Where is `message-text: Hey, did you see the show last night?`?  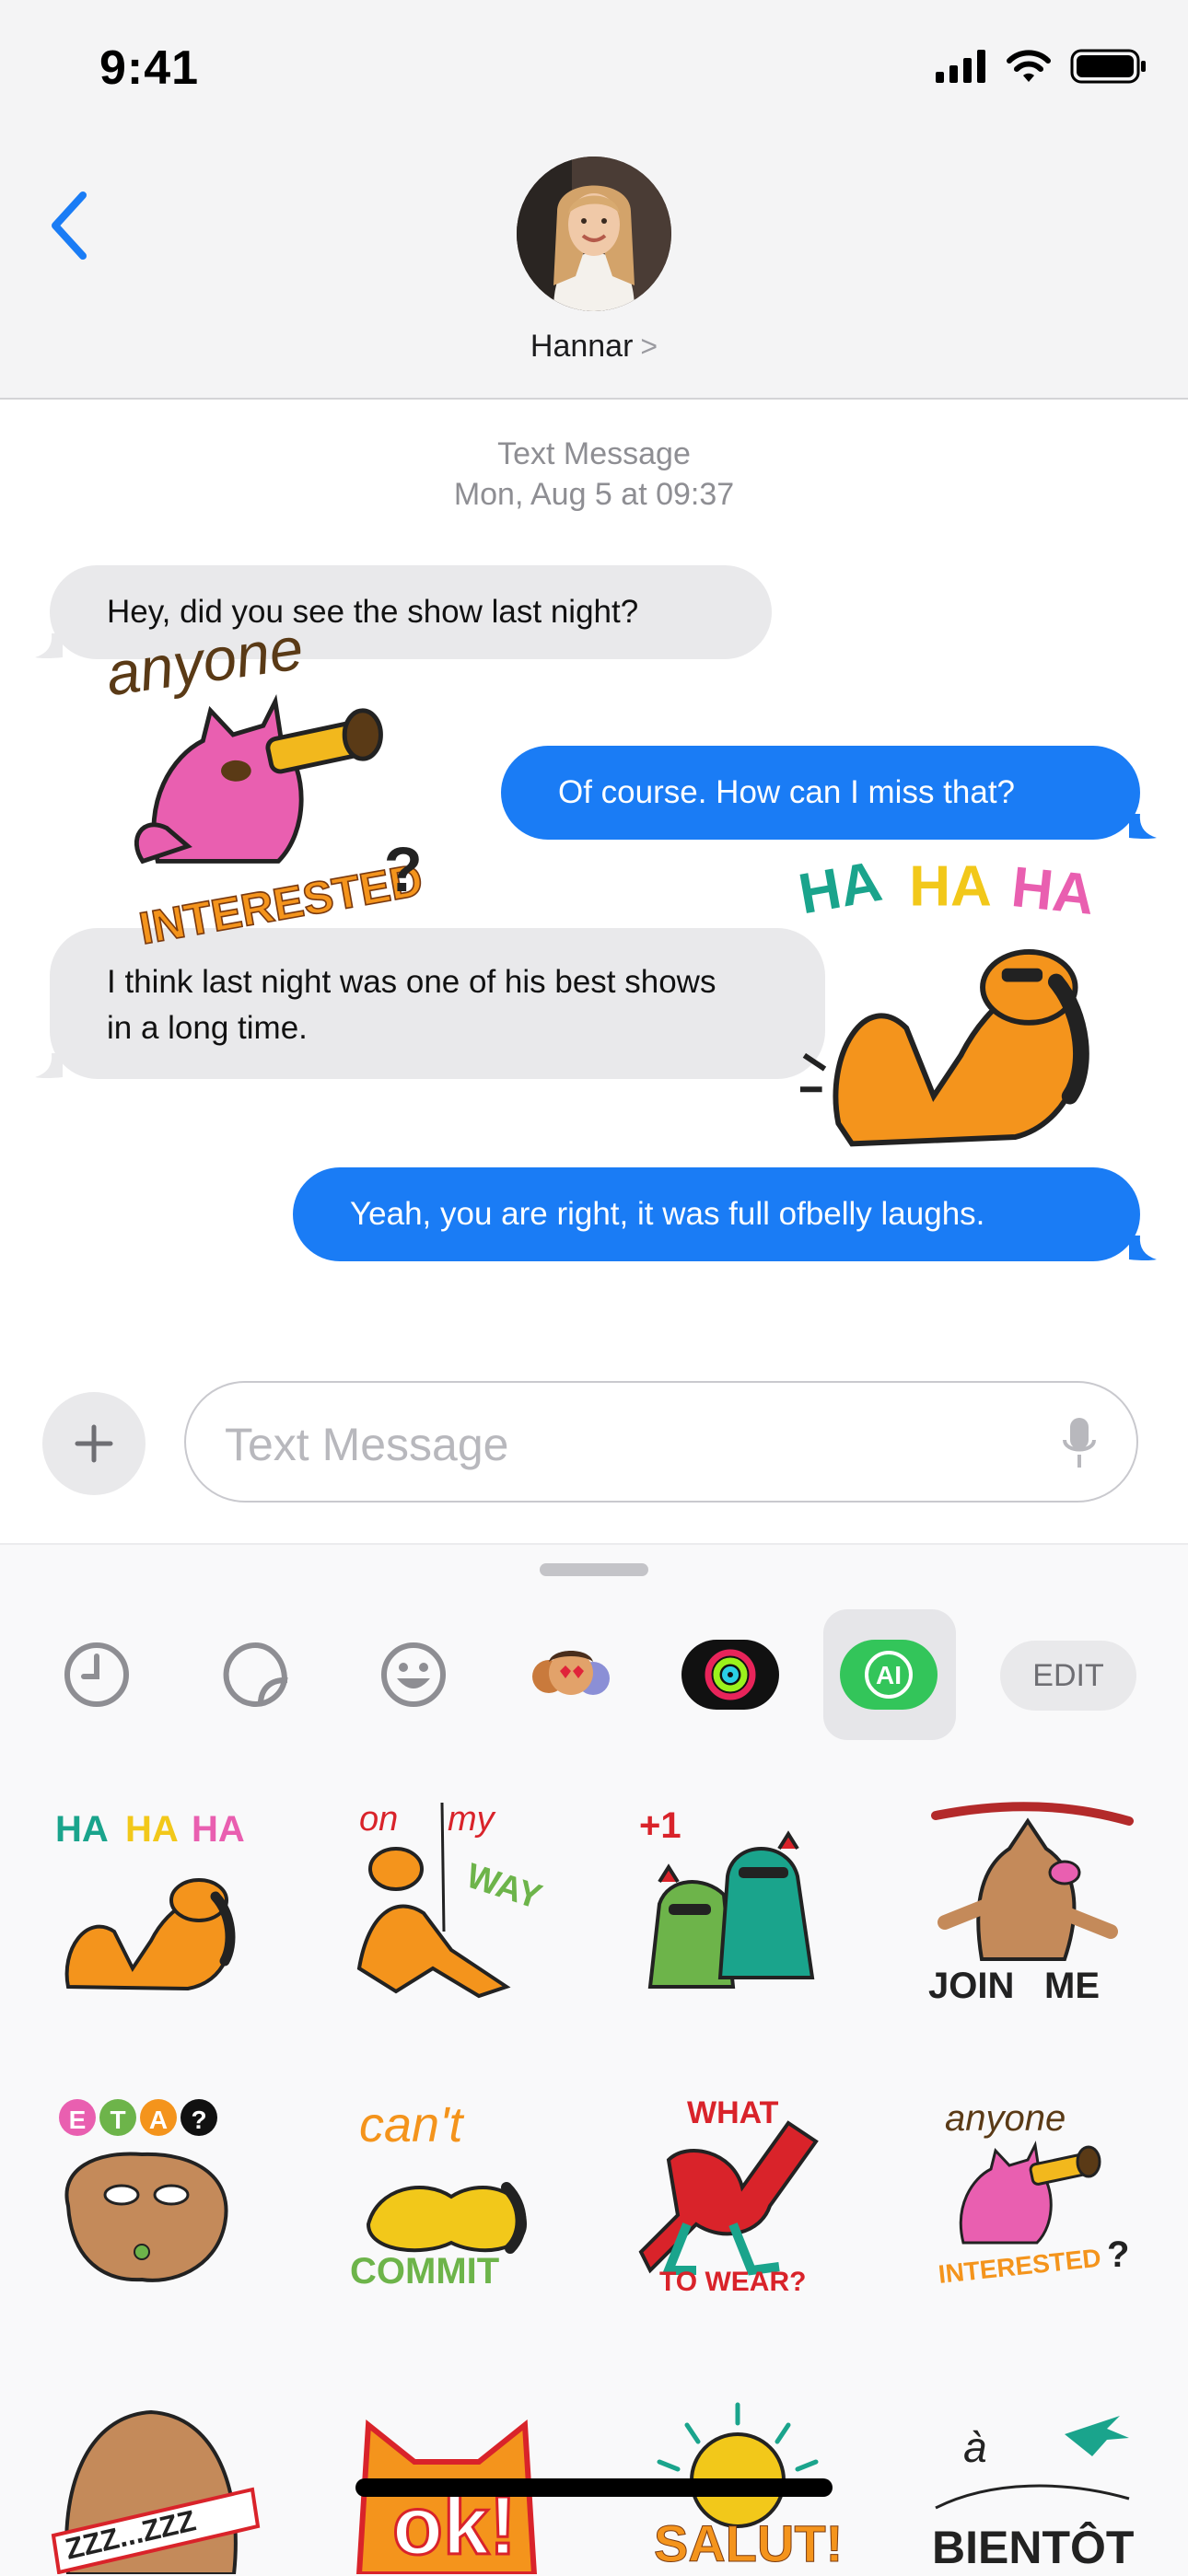
message-text: Hey, did you see the show last night? is located at coordinates (373, 612).